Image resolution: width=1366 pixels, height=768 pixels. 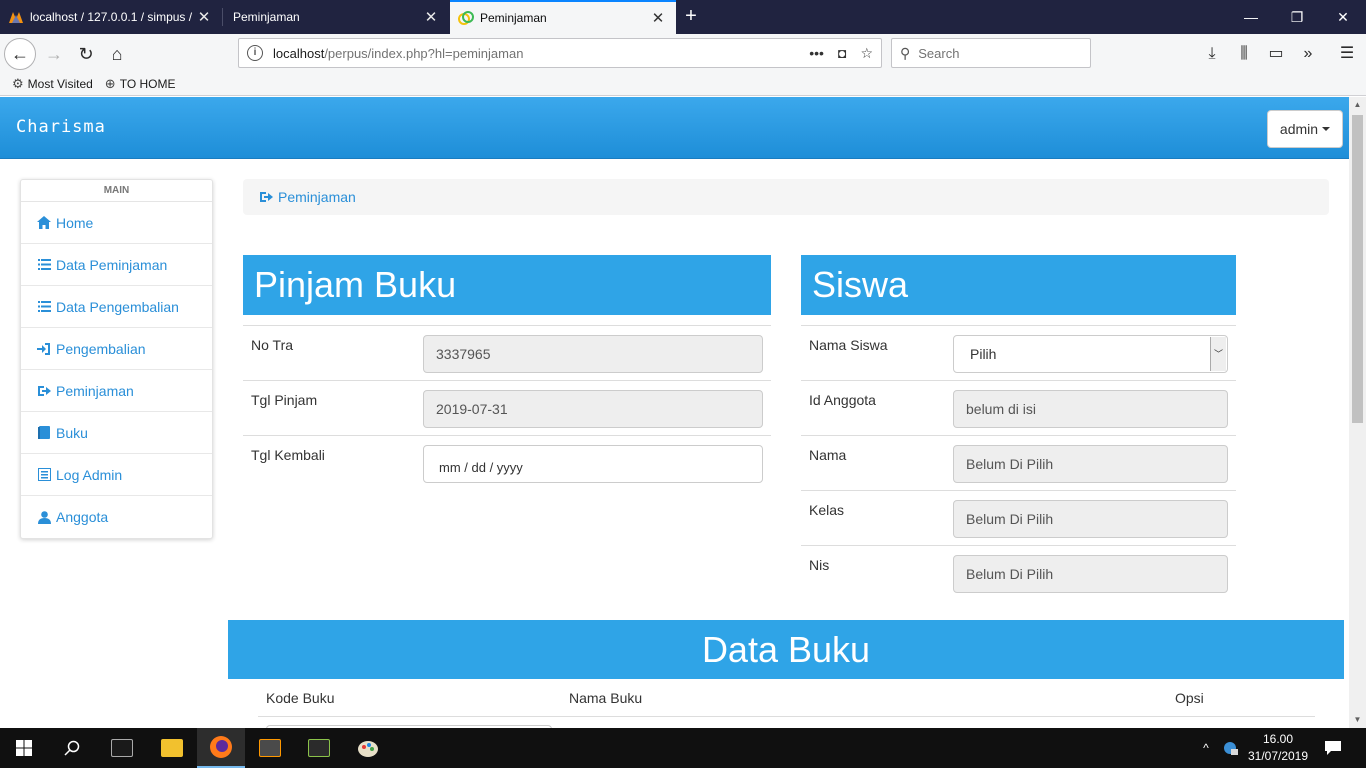 What do you see at coordinates (1090, 574) in the screenshot?
I see `nis-field: Belum Di Pilih` at bounding box center [1090, 574].